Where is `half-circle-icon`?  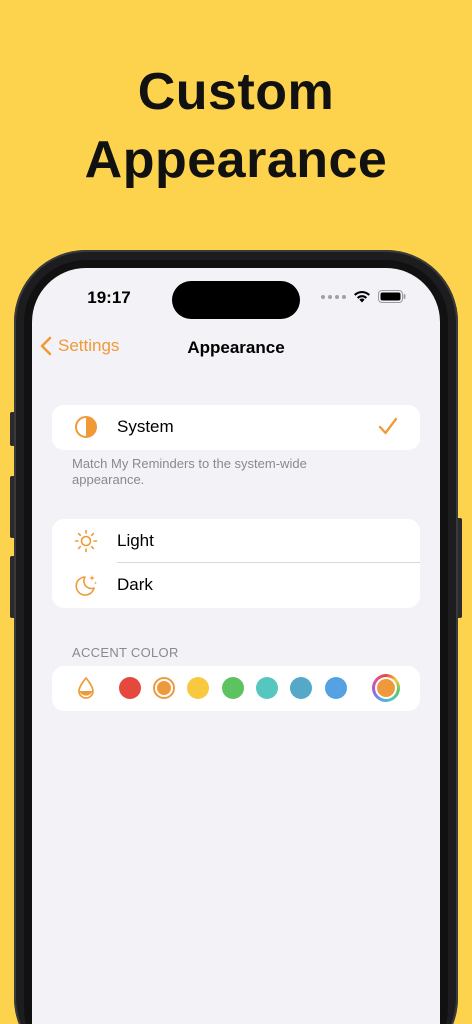
half-circle-icon is located at coordinates (86, 427).